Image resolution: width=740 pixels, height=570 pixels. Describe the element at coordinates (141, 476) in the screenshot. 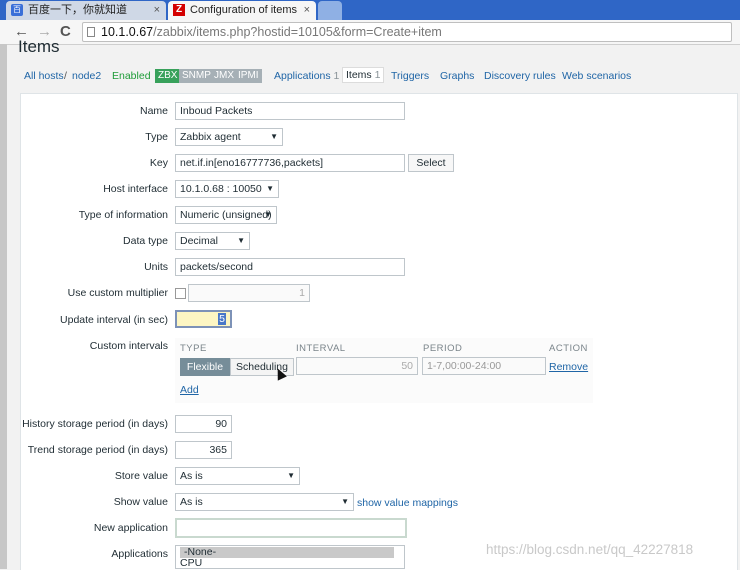

I see `store-value-label: Store value` at that location.